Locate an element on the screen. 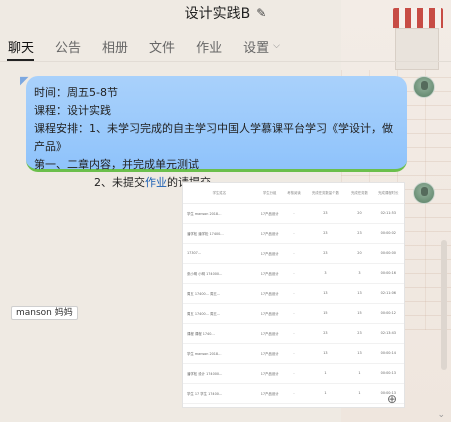  zoom-in-icon: ⊕ is located at coordinates (394, 399).